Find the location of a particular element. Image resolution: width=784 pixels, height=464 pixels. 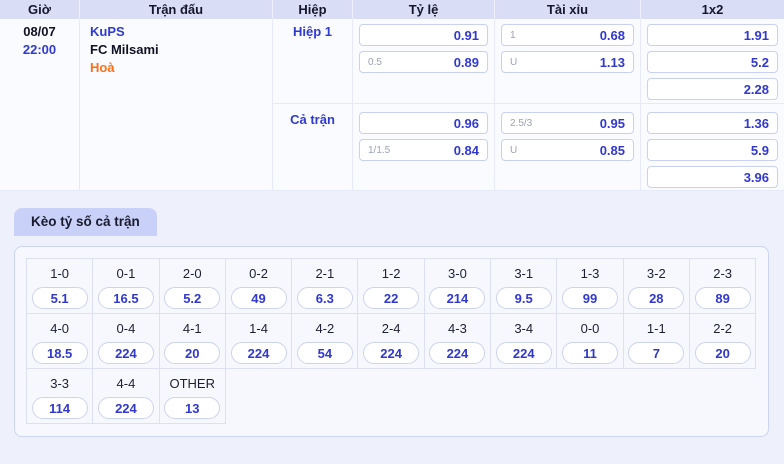

score-cell: 2-4 224 is located at coordinates (391, 341).